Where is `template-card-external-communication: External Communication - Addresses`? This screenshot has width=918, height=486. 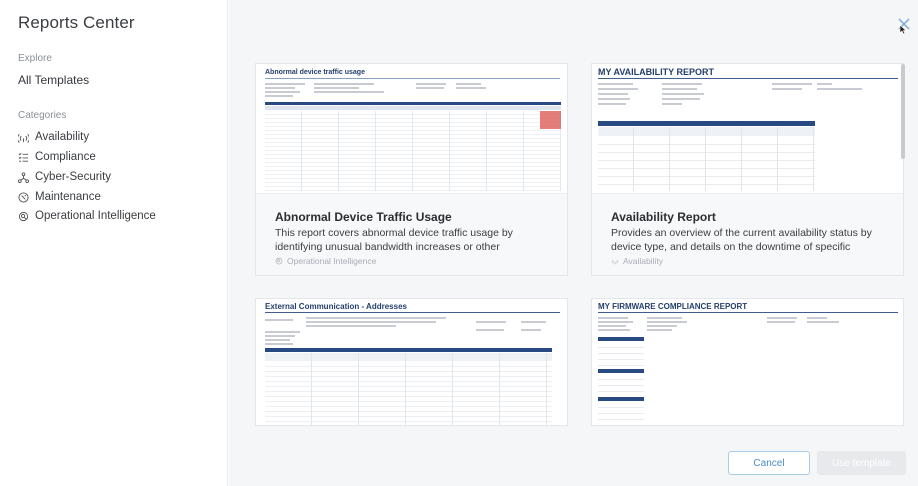 template-card-external-communication: External Communication - Addresses is located at coordinates (411, 362).